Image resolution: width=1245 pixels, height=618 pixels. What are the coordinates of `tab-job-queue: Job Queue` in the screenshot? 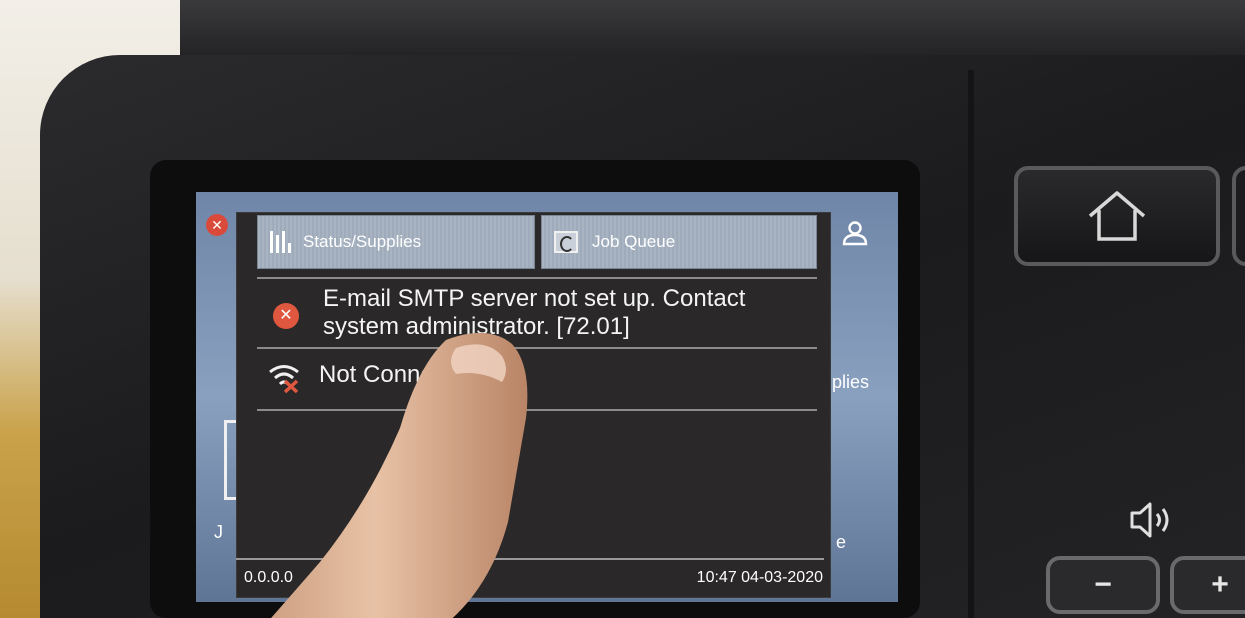 It's located at (679, 242).